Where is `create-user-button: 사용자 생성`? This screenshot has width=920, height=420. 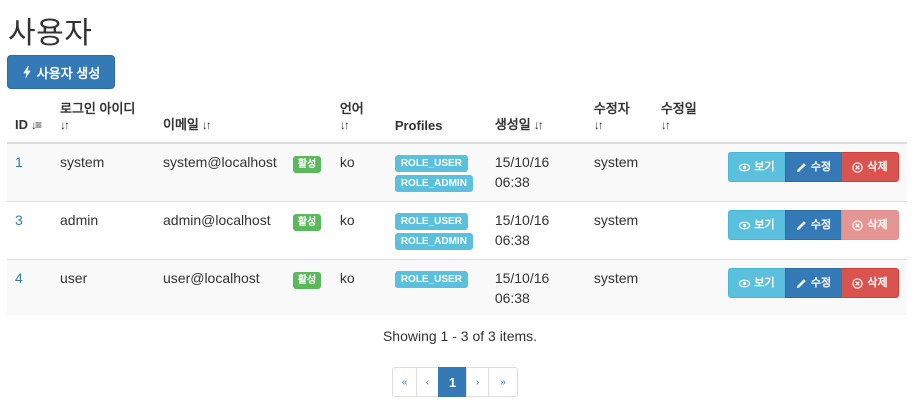 create-user-button: 사용자 생성 is located at coordinates (61, 72).